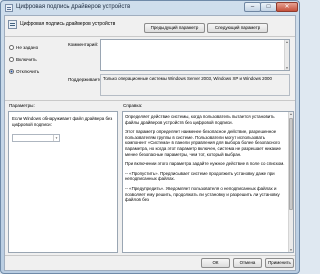 This screenshot has height=274, width=320. Describe the element at coordinates (9, 8) in the screenshot. I see `policy-app-icon` at that location.